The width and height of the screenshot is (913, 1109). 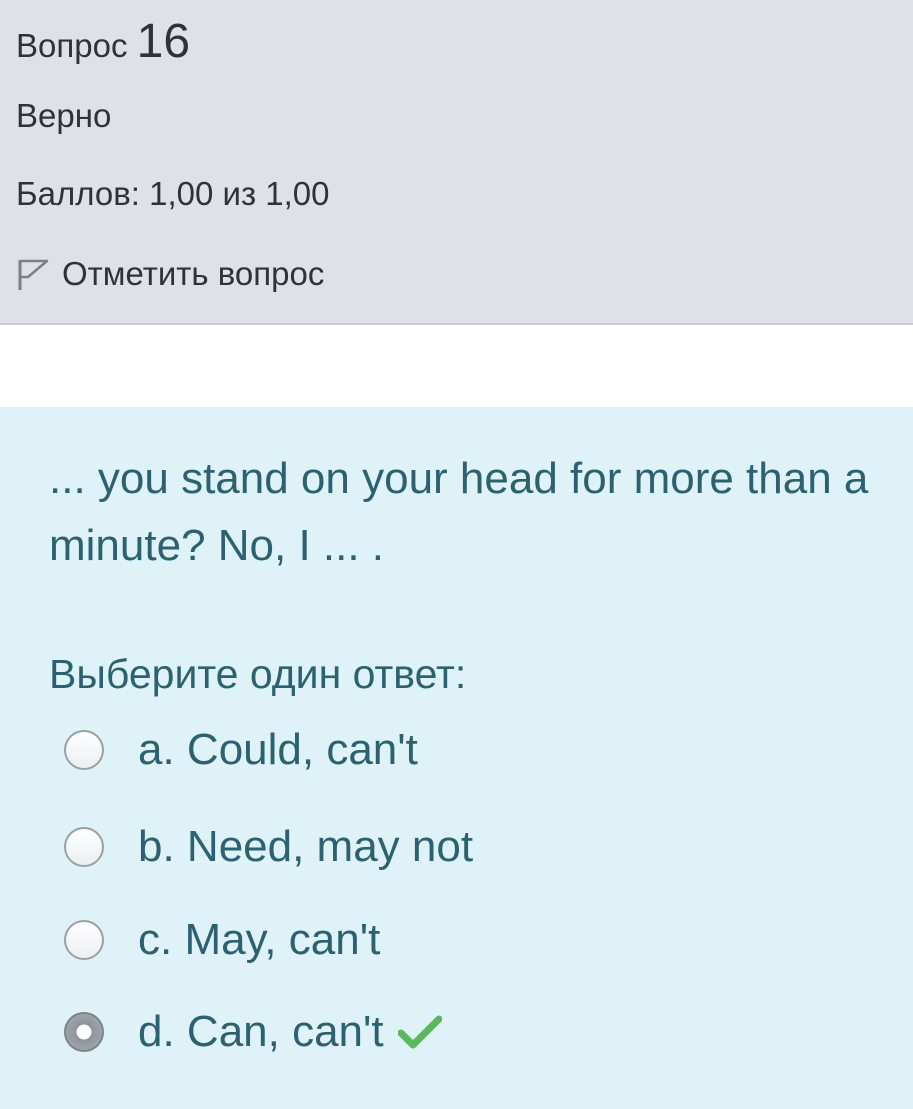 I want to click on answer-label-d: d. Can, can't, so click(x=261, y=1031).